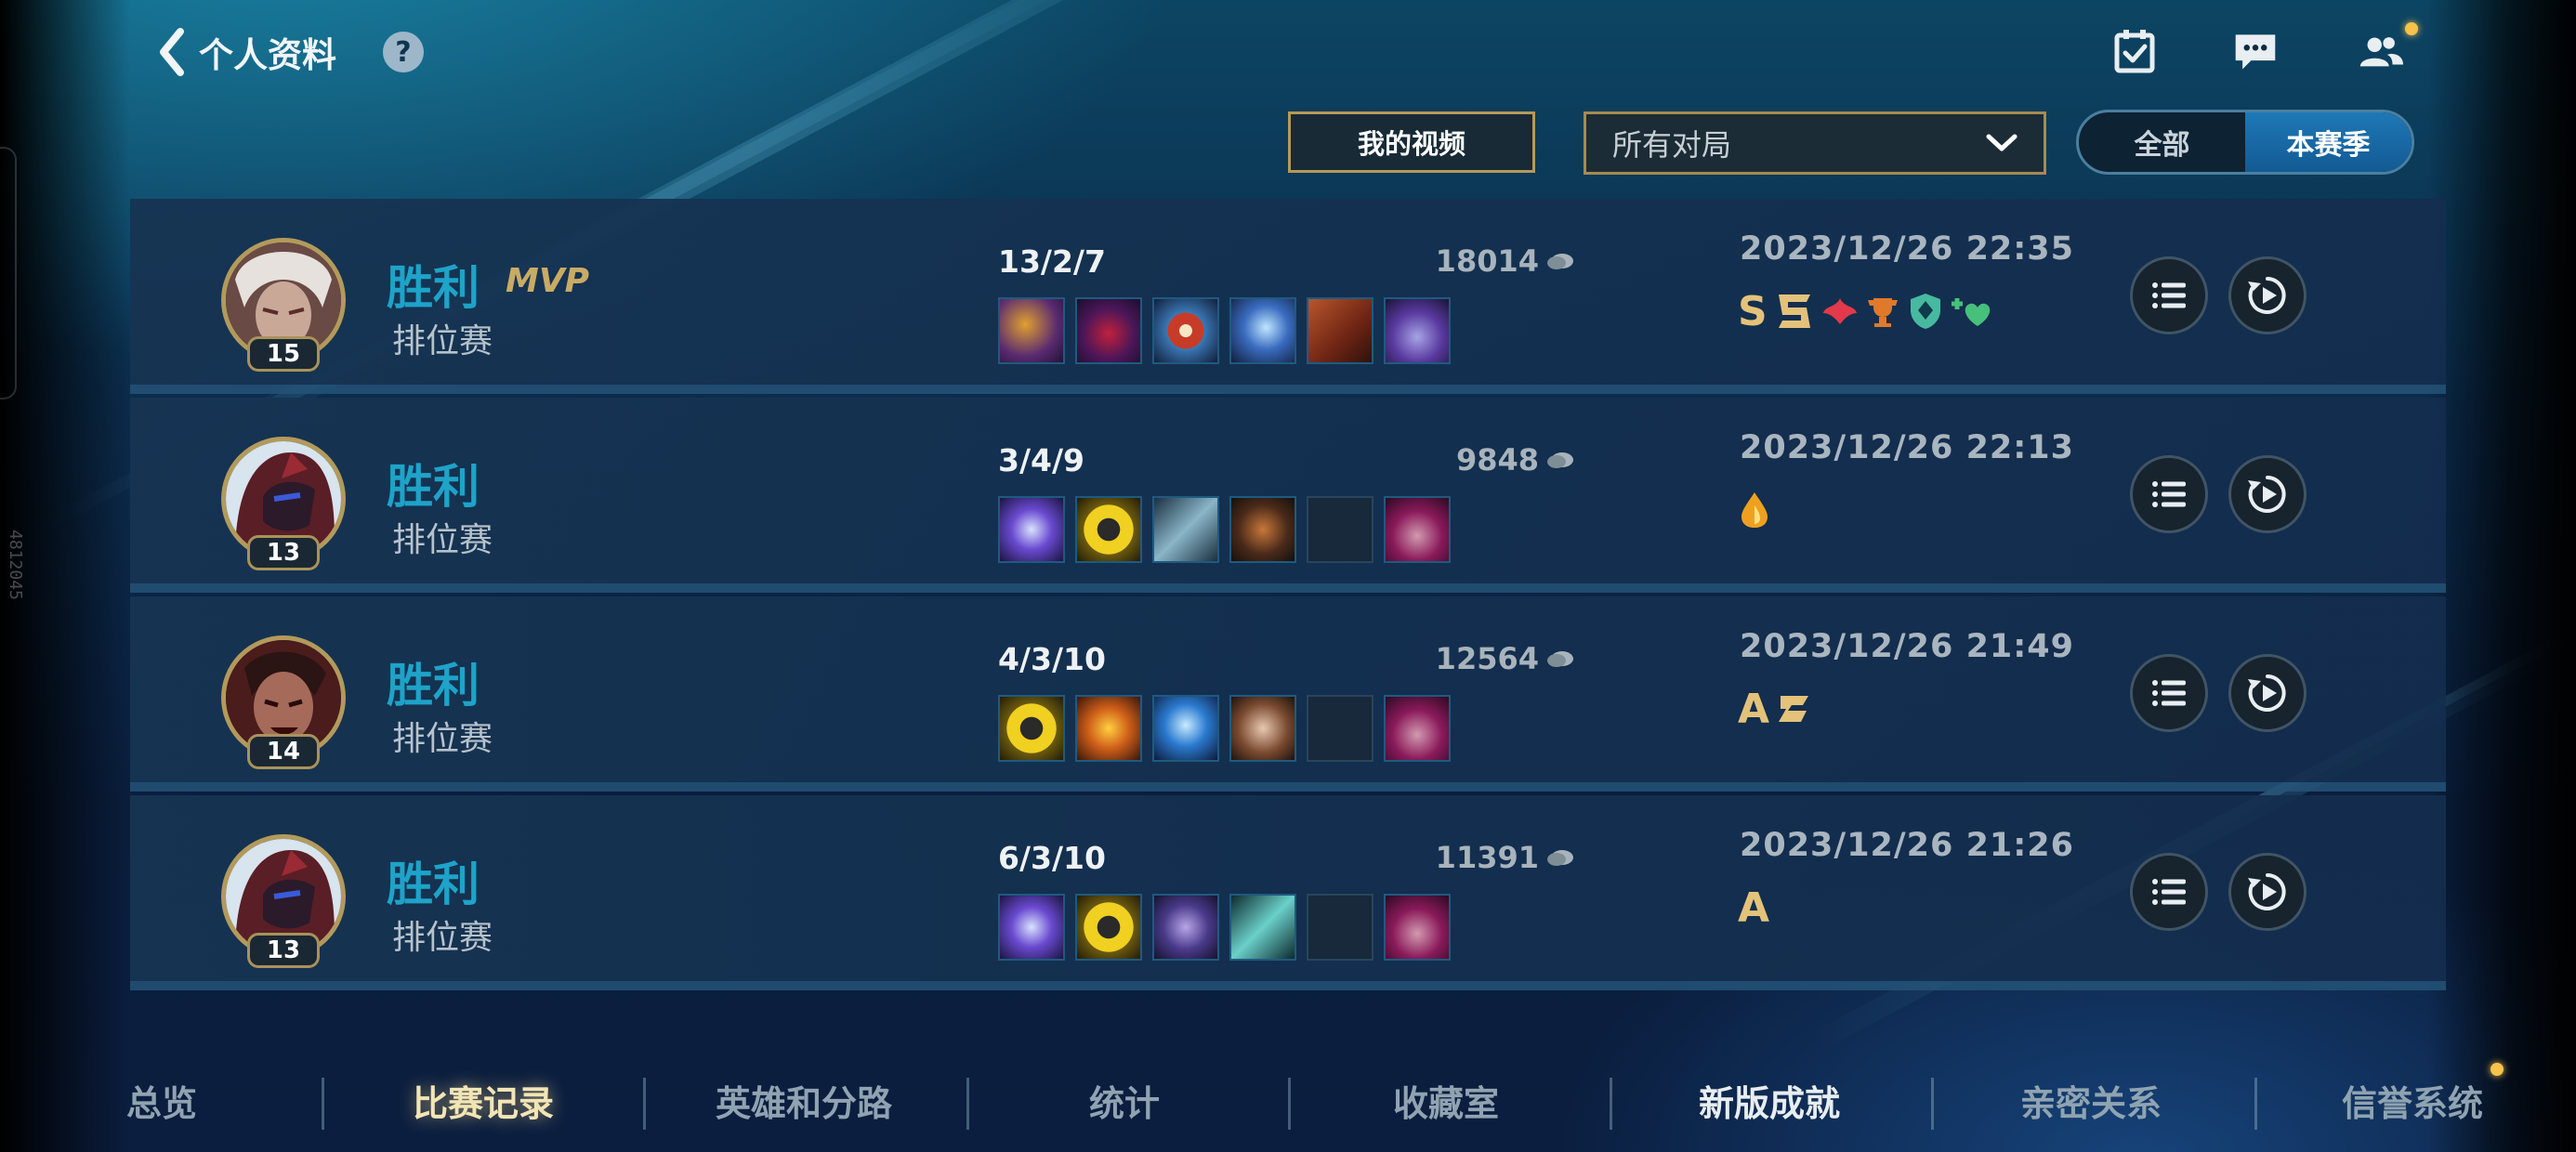 This screenshot has width=2576, height=1152. What do you see at coordinates (1052, 858) in the screenshot?
I see `kda: 6/3/10` at bounding box center [1052, 858].